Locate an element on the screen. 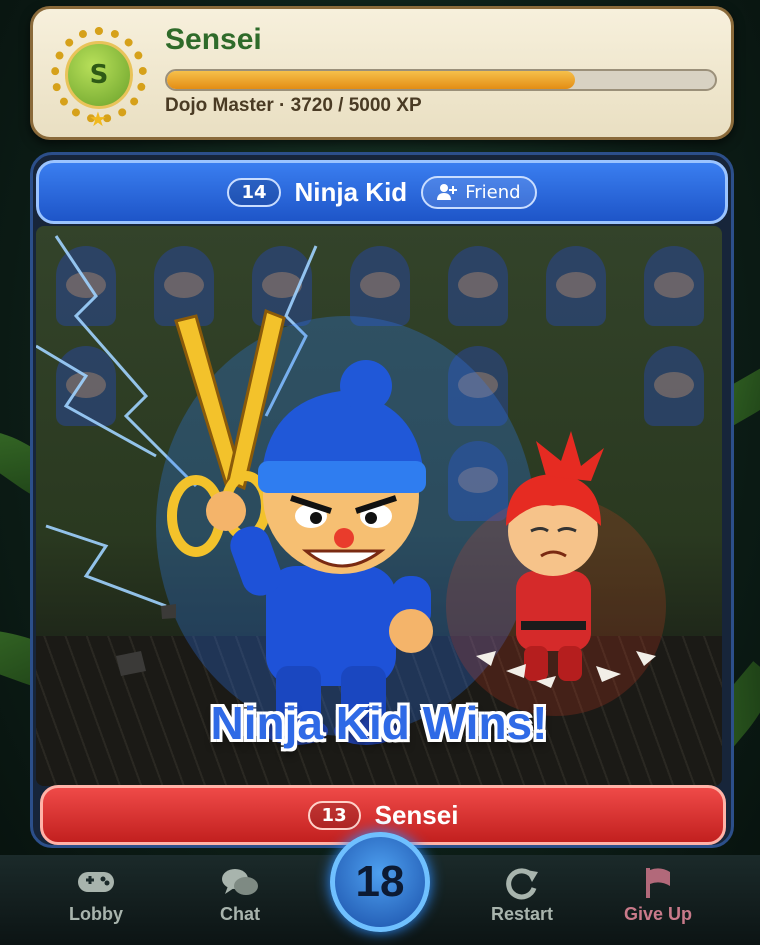 This screenshot has height=945, width=760. opponent-banner: 14 Ninja Kid Friend is located at coordinates (382, 192).